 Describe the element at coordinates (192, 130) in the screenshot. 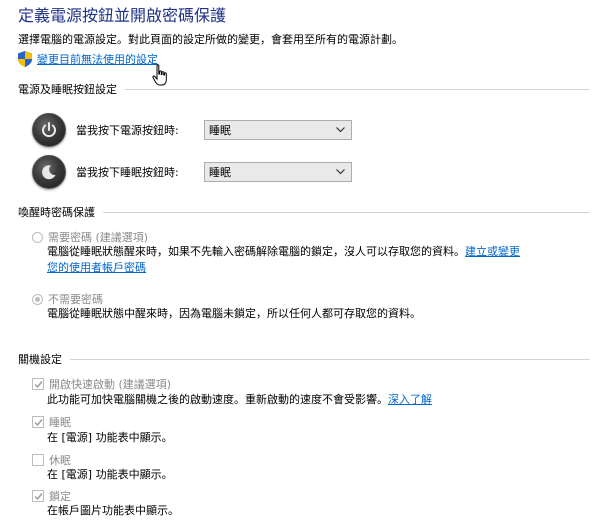

I see `power-button-row: 當我按下電源按鈕時: 睡眠` at that location.